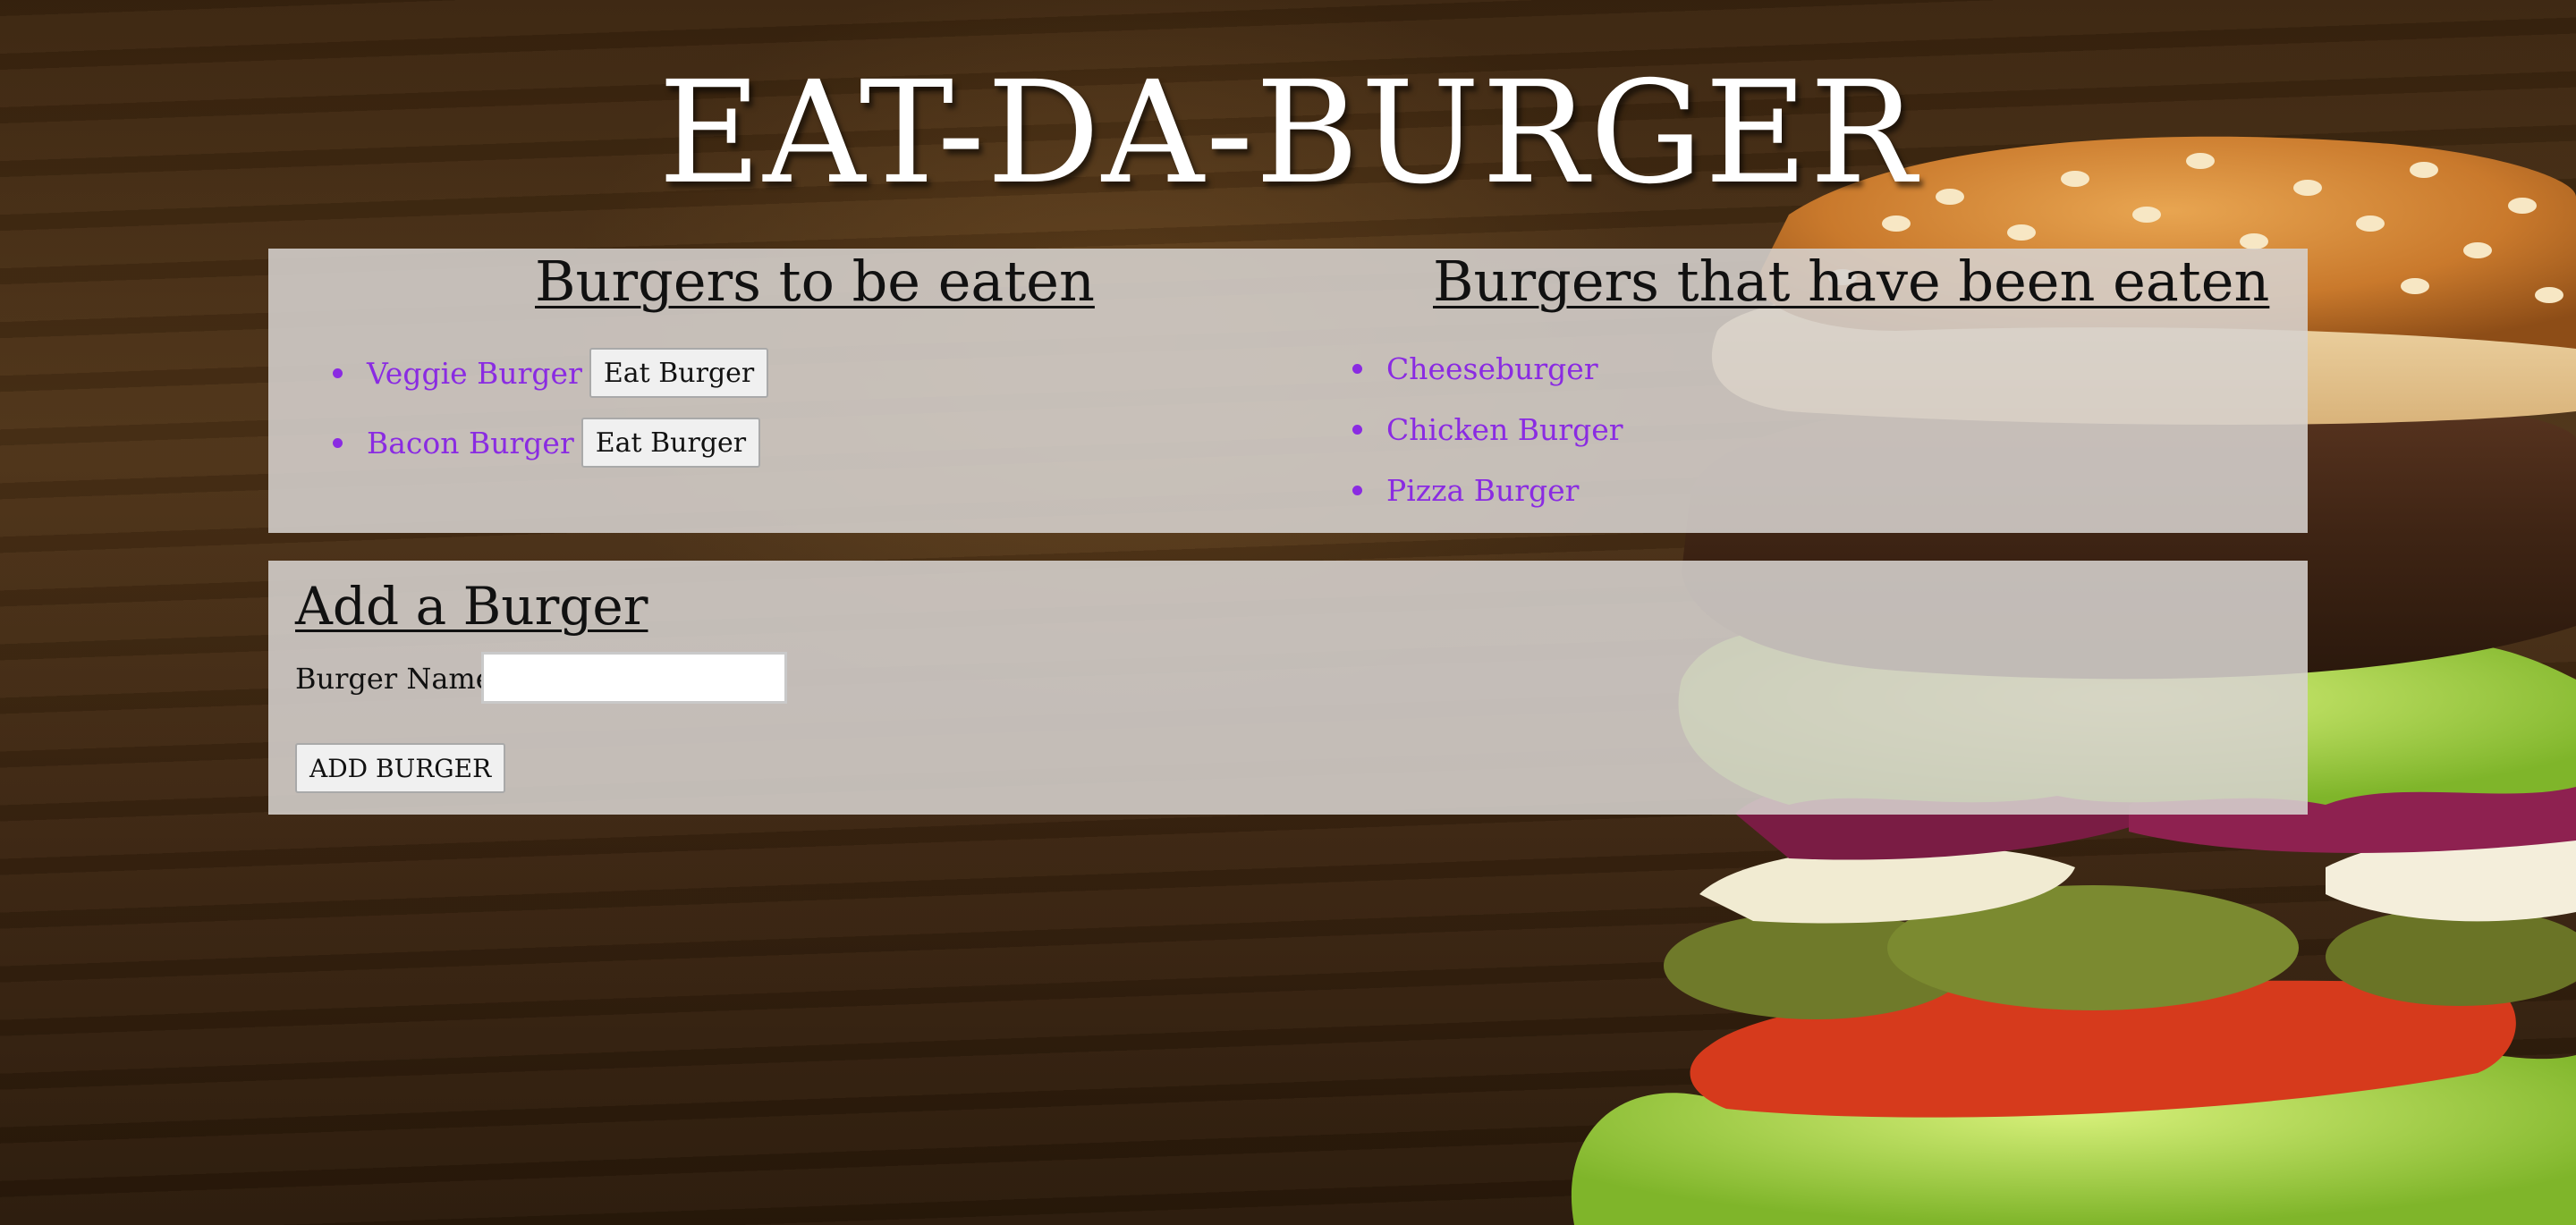 This screenshot has height=1225, width=2576. I want to click on list-item: Cheeseburger, so click(1486, 368).